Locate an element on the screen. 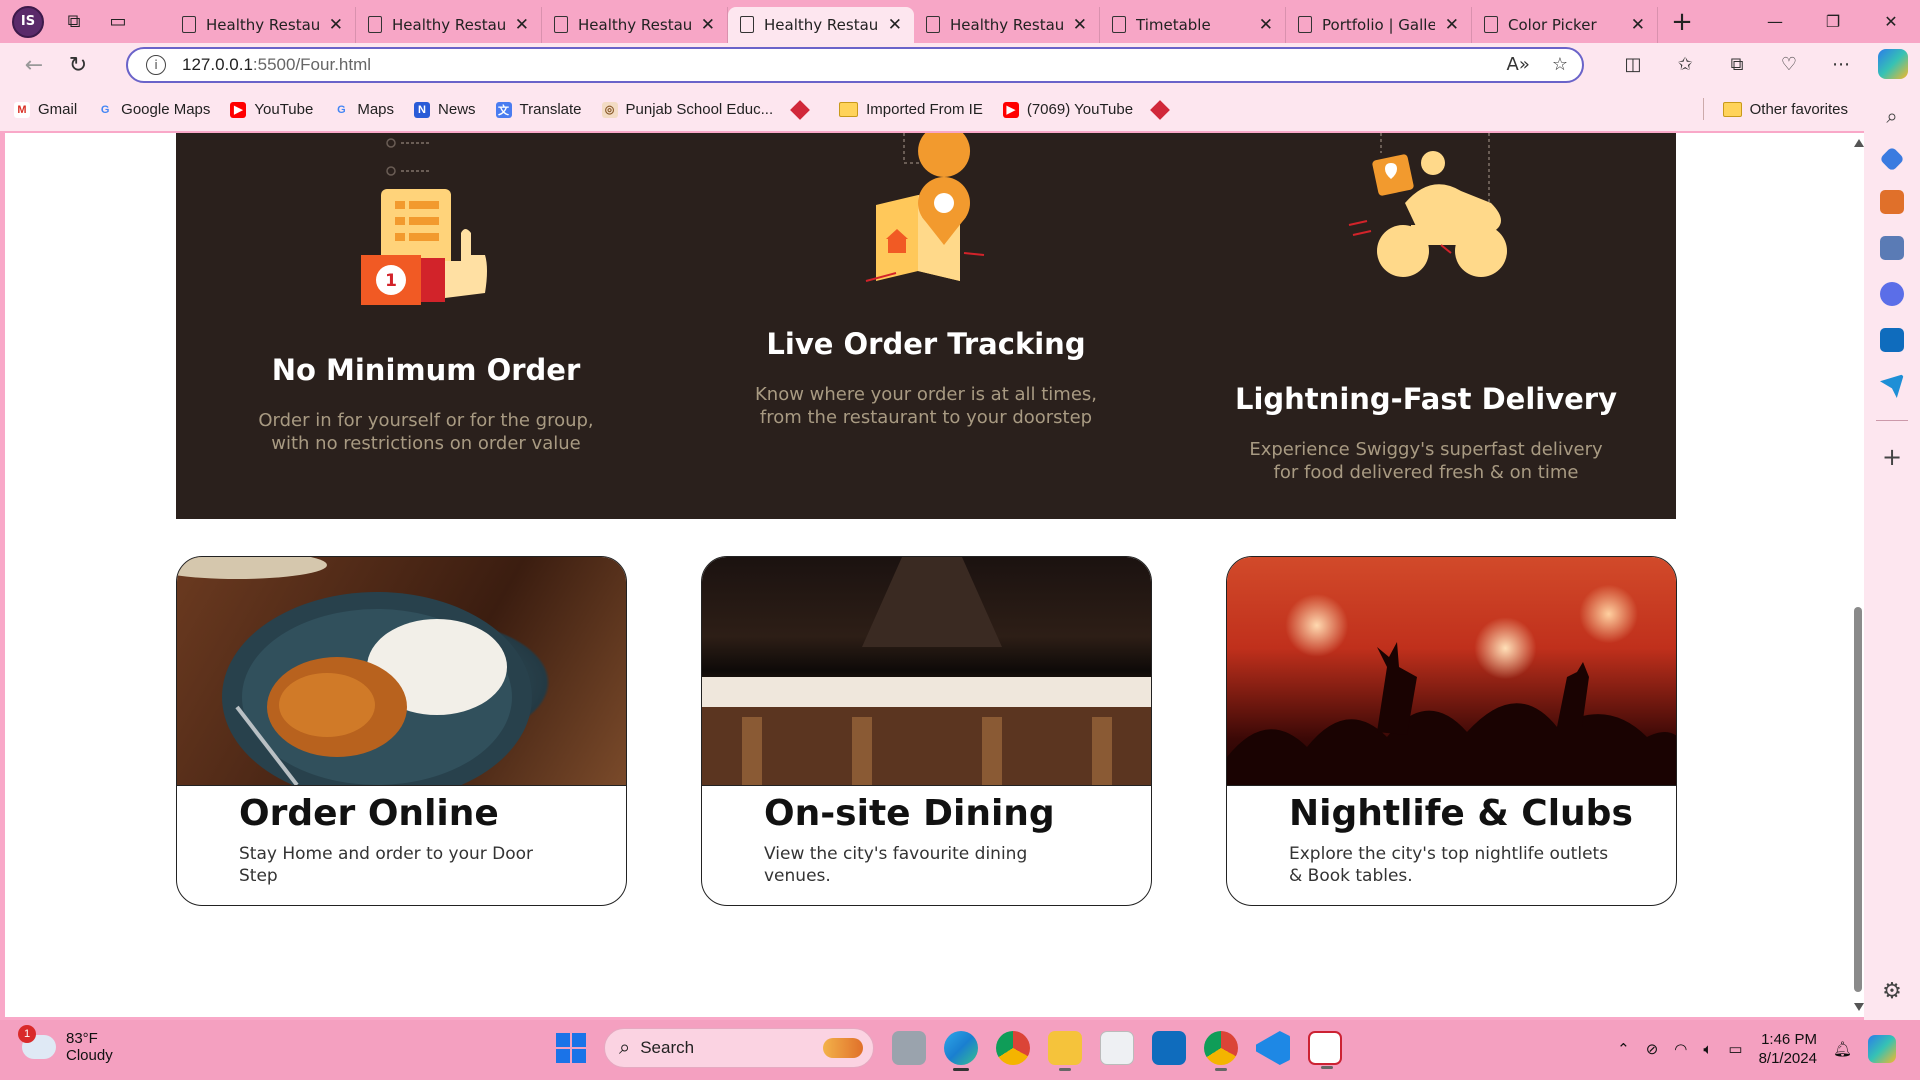  chrome-profile-icon is located at coordinates (1221, 1051).